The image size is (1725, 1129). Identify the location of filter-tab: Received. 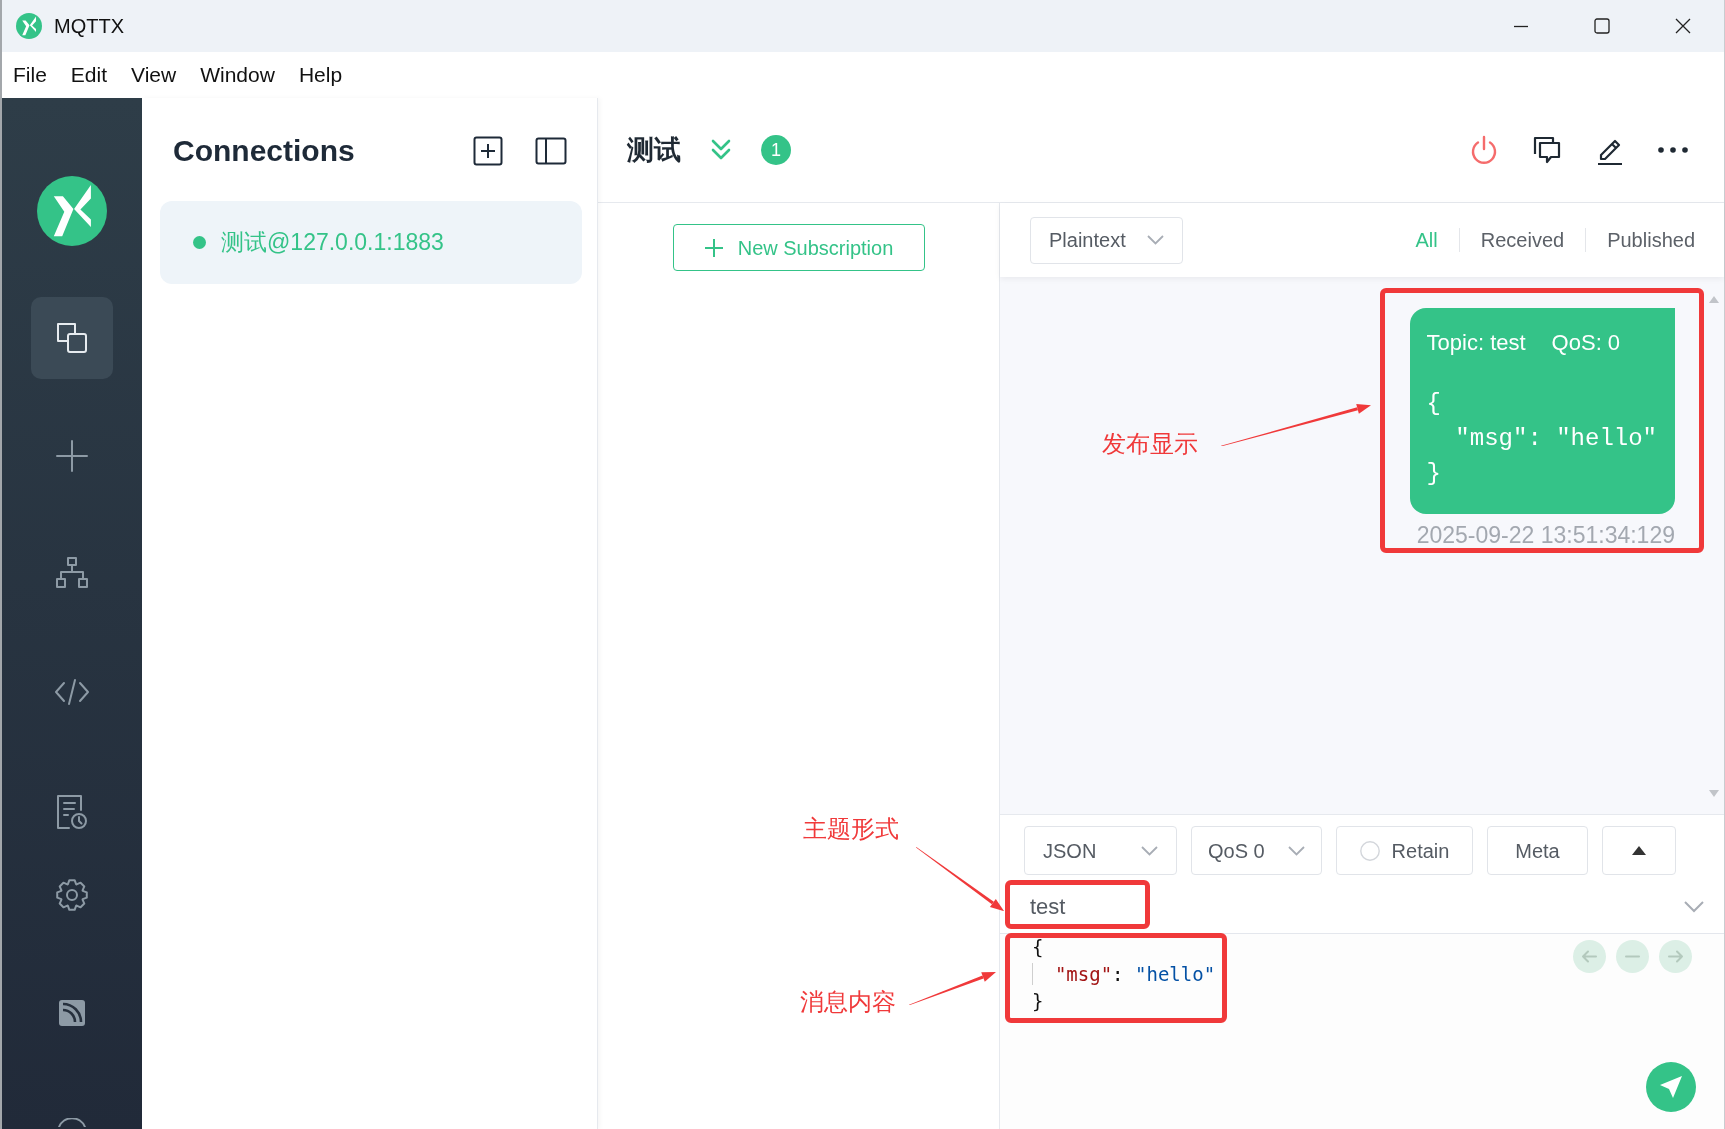
(1522, 240).